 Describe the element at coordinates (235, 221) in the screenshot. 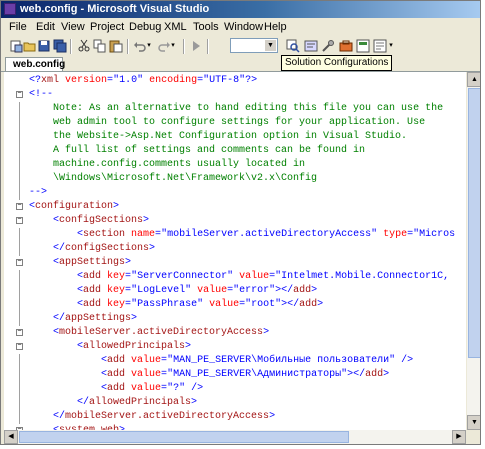

I see `code-line: − <configSections>` at that location.